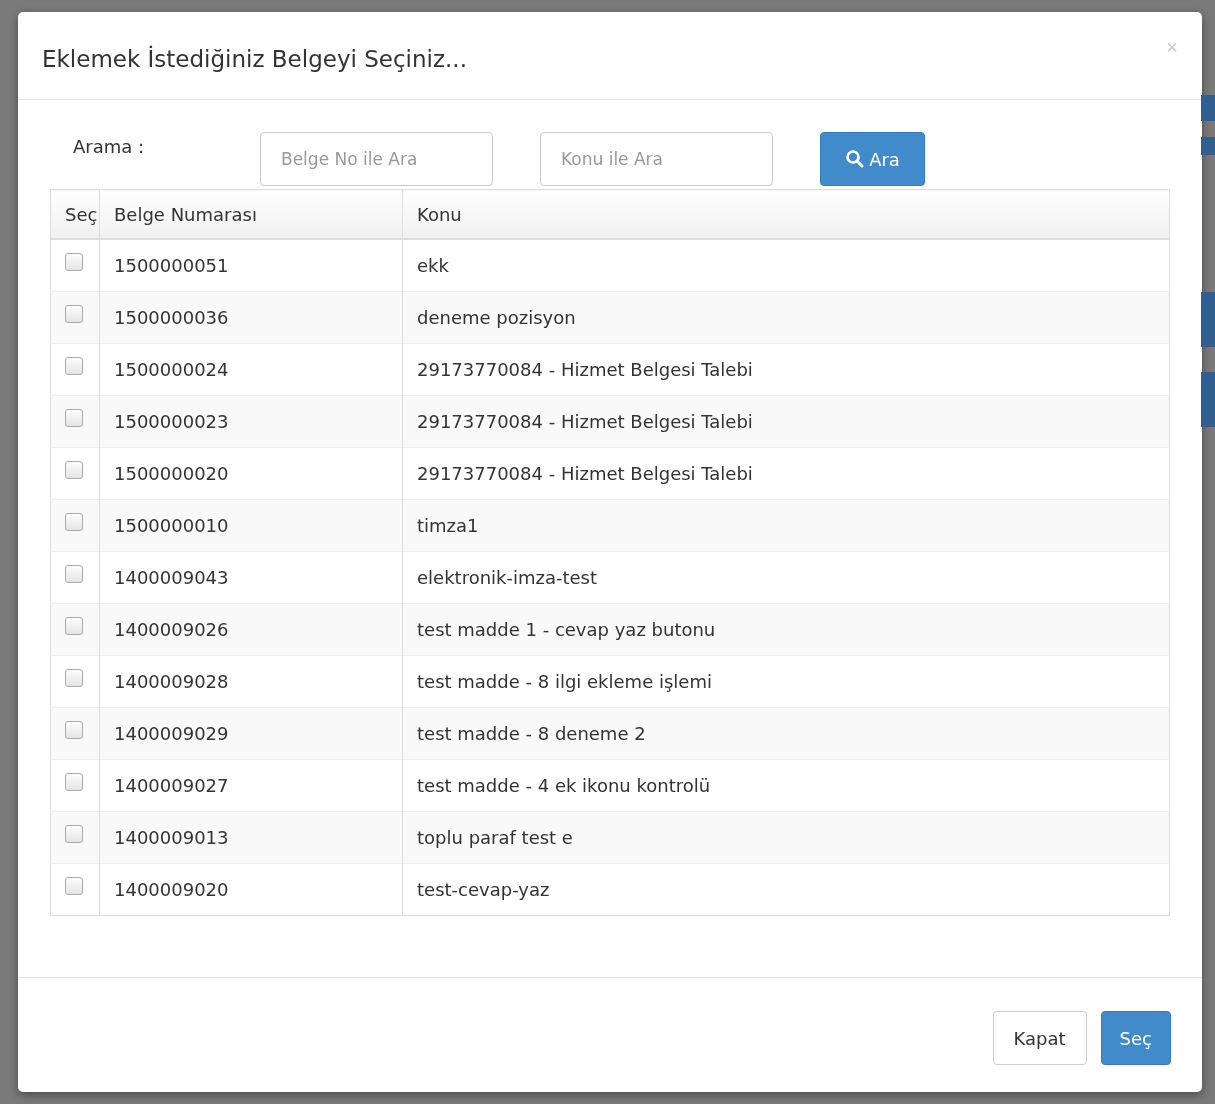  I want to click on table-cell: 29173770084 - Hizmet Belgesi Talebi, so click(786, 421).